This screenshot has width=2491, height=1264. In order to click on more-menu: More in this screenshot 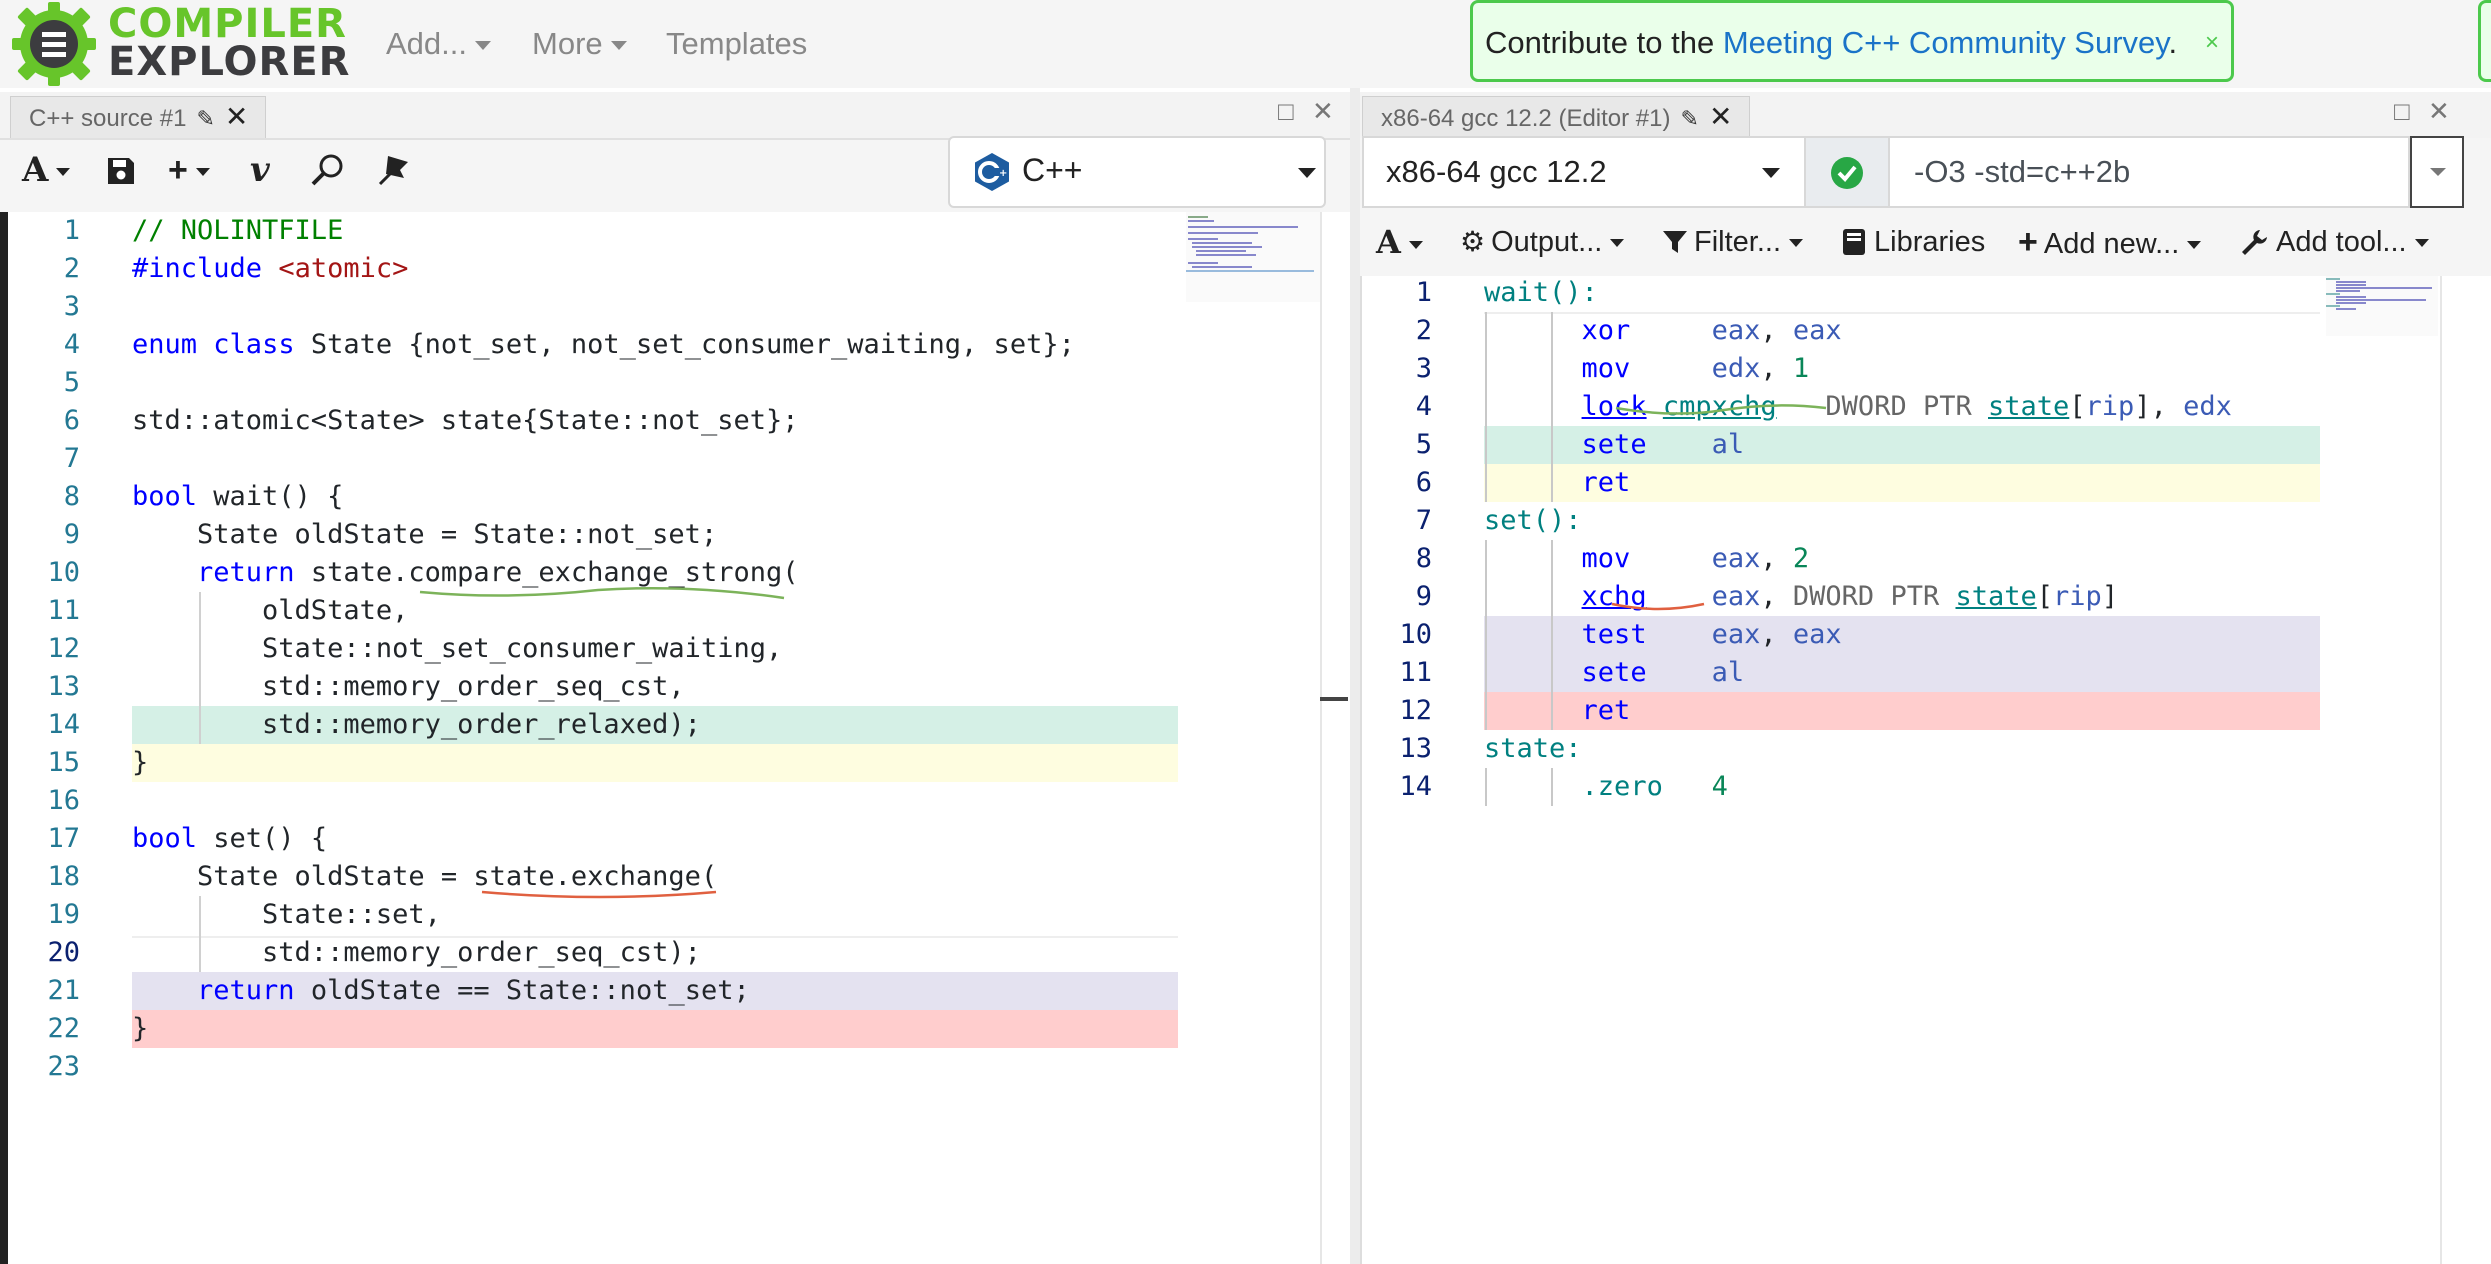, I will do `click(579, 44)`.